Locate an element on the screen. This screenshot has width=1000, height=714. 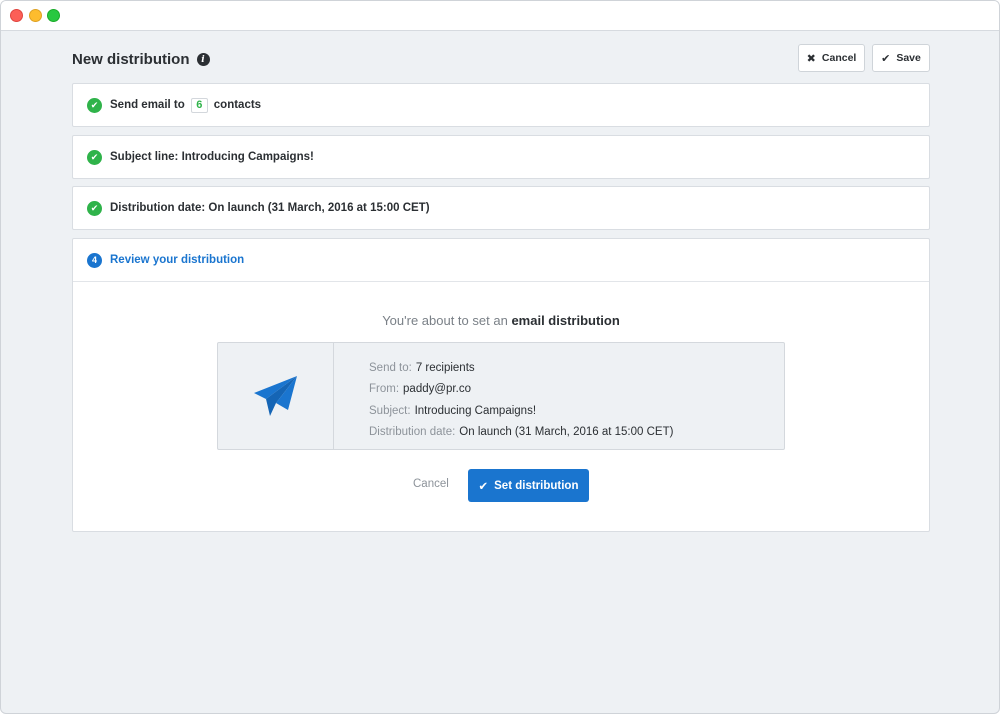
step-label-prefix: Send email to is located at coordinates (147, 105).